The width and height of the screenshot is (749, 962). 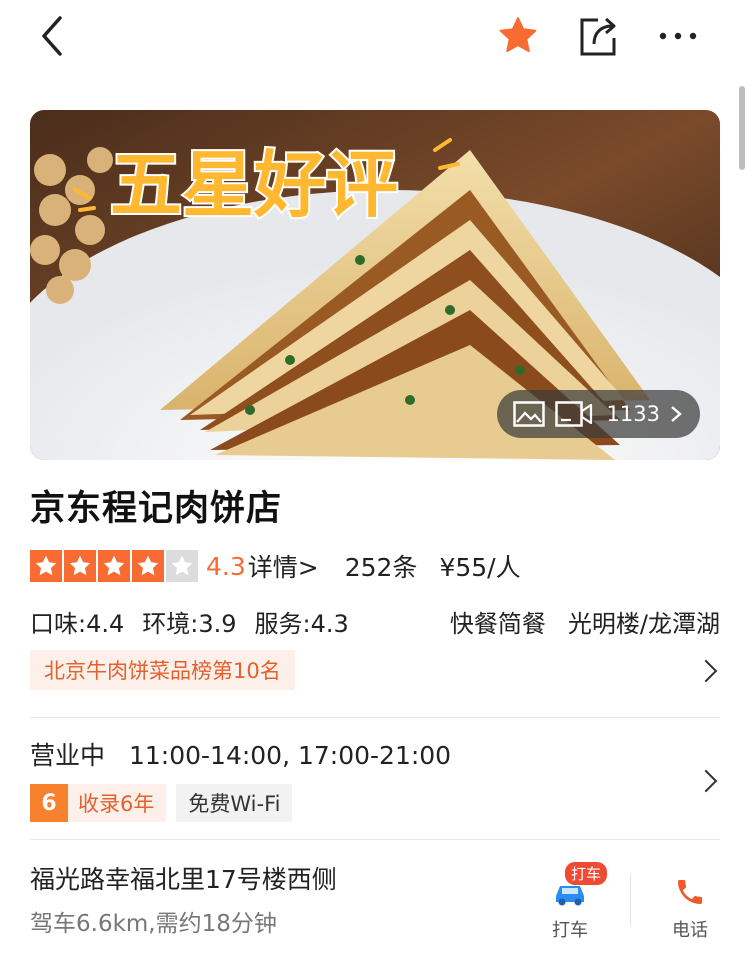 I want to click on more-horizontal-icon, so click(x=678, y=36).